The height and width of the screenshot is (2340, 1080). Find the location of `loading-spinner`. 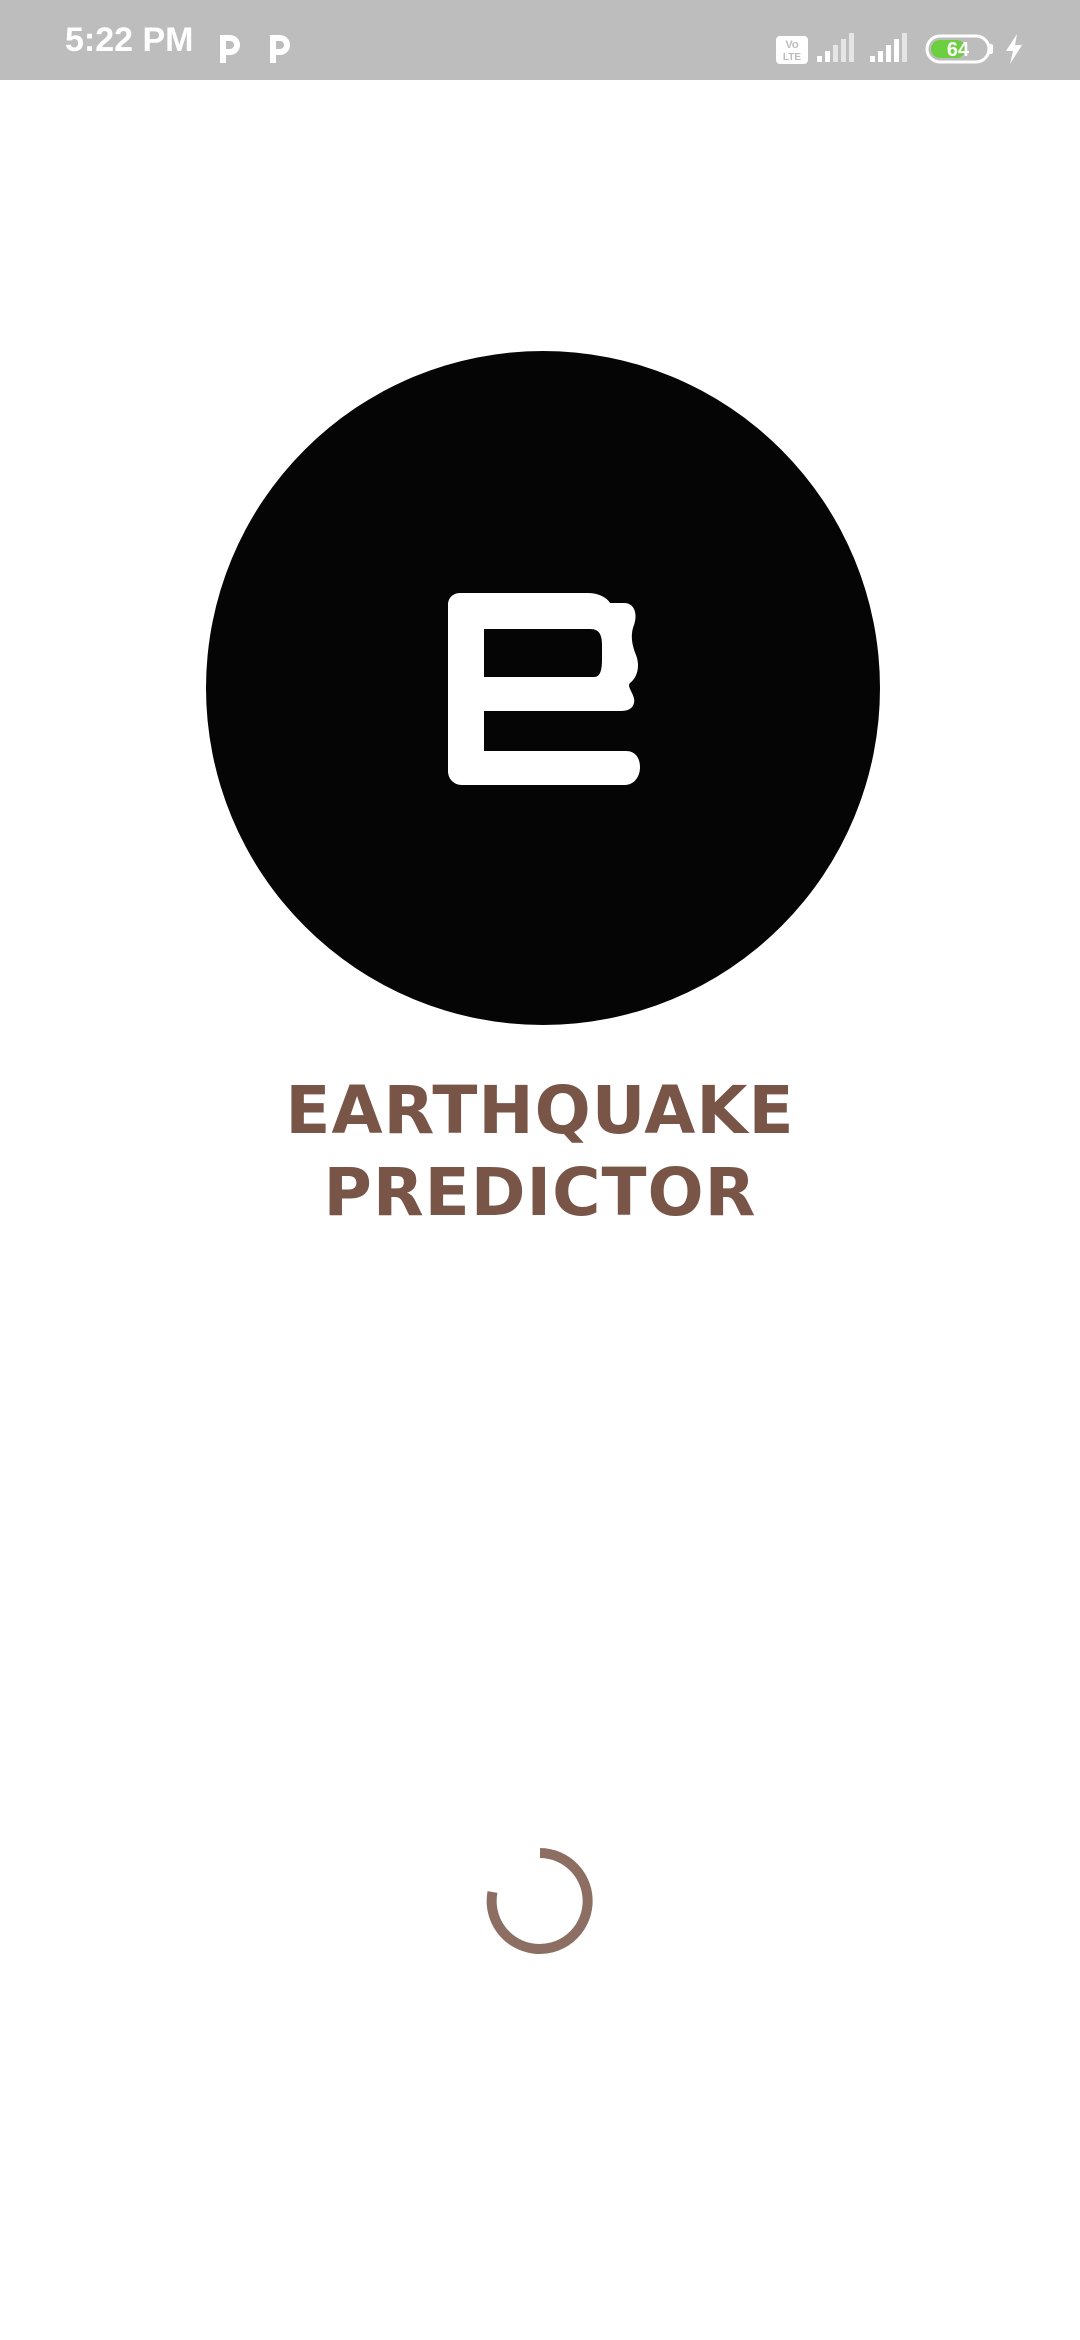

loading-spinner is located at coordinates (539, 1901).